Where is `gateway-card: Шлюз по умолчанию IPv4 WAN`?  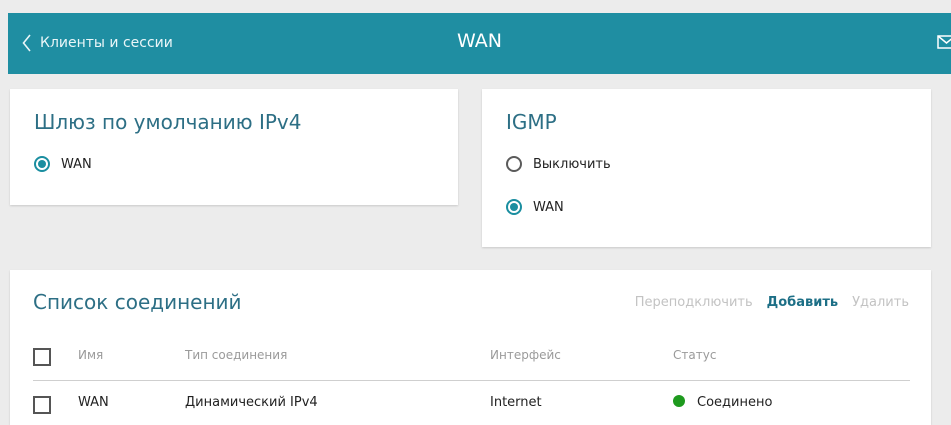
gateway-card: Шлюз по умолчанию IPv4 WAN is located at coordinates (234, 147).